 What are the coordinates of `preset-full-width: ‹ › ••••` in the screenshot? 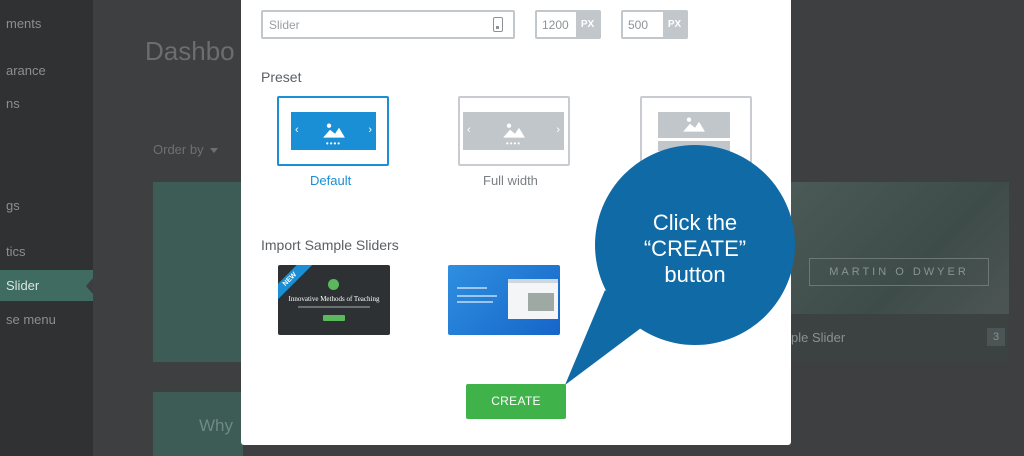 It's located at (514, 131).